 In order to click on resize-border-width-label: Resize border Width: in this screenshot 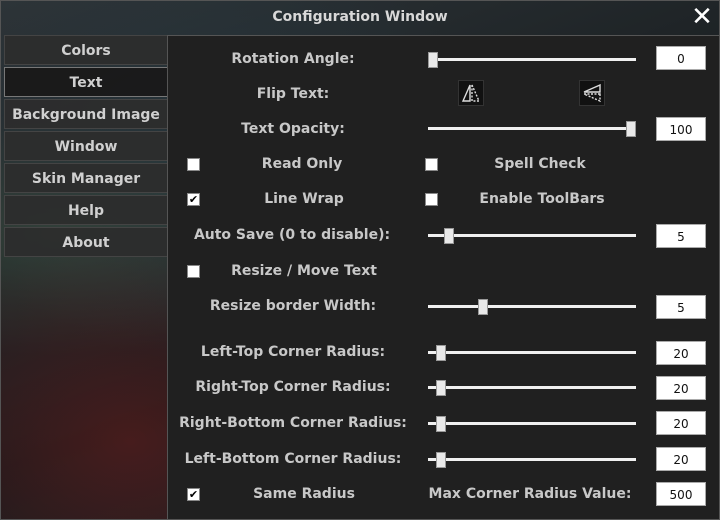, I will do `click(293, 306)`.